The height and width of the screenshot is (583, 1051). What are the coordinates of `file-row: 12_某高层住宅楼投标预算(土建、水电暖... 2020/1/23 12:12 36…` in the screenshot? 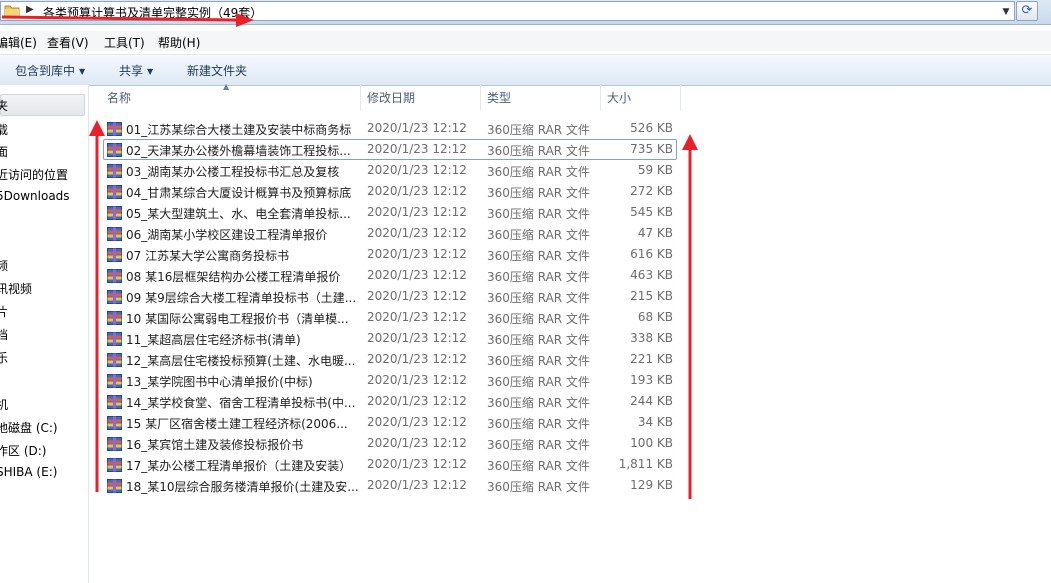 It's located at (390, 359).